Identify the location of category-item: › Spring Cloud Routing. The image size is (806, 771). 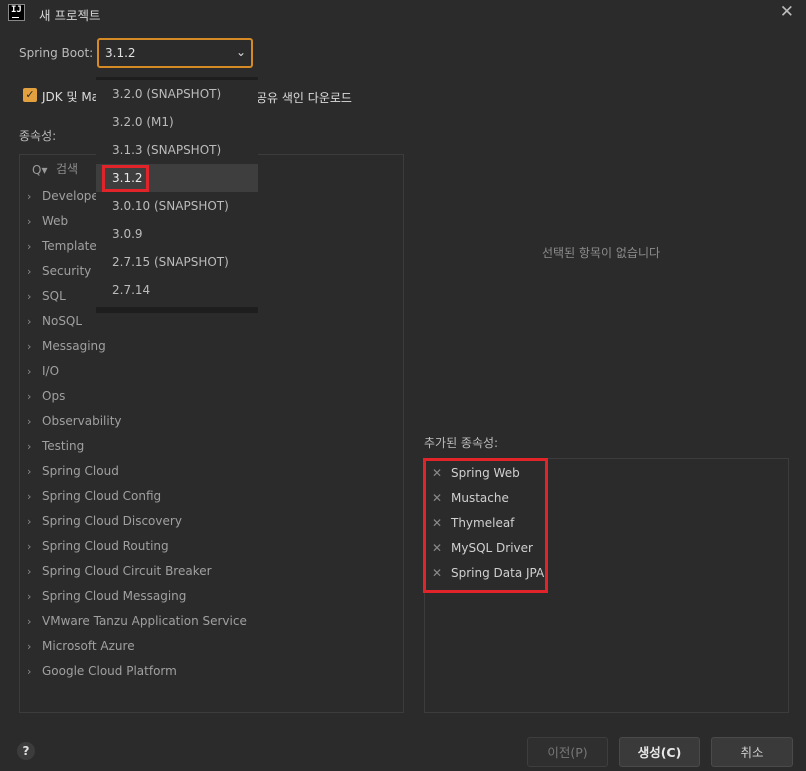
(98, 549).